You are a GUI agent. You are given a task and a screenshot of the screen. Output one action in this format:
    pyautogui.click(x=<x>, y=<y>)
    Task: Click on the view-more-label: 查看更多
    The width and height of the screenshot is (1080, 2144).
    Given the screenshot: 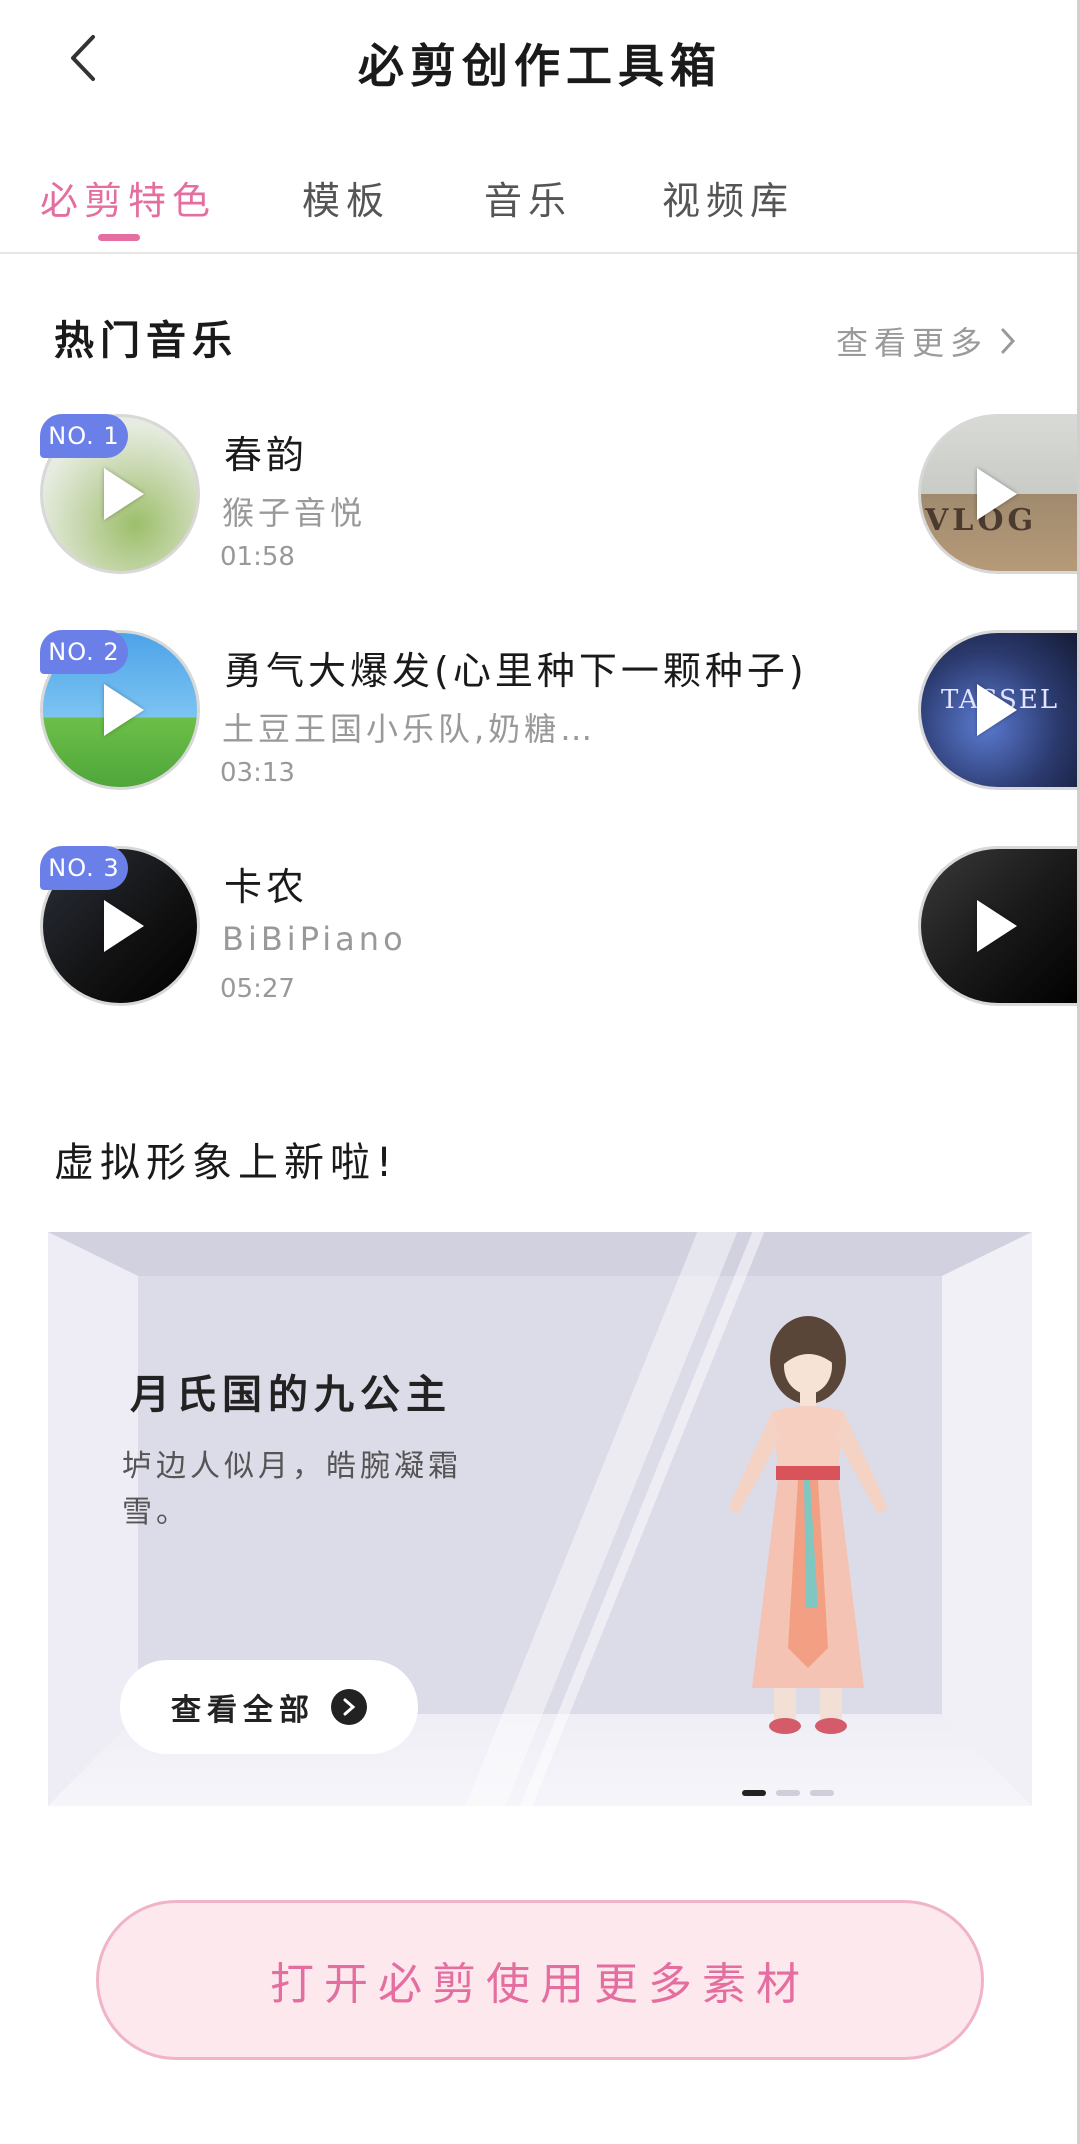 What is the action you would take?
    pyautogui.click(x=911, y=343)
    